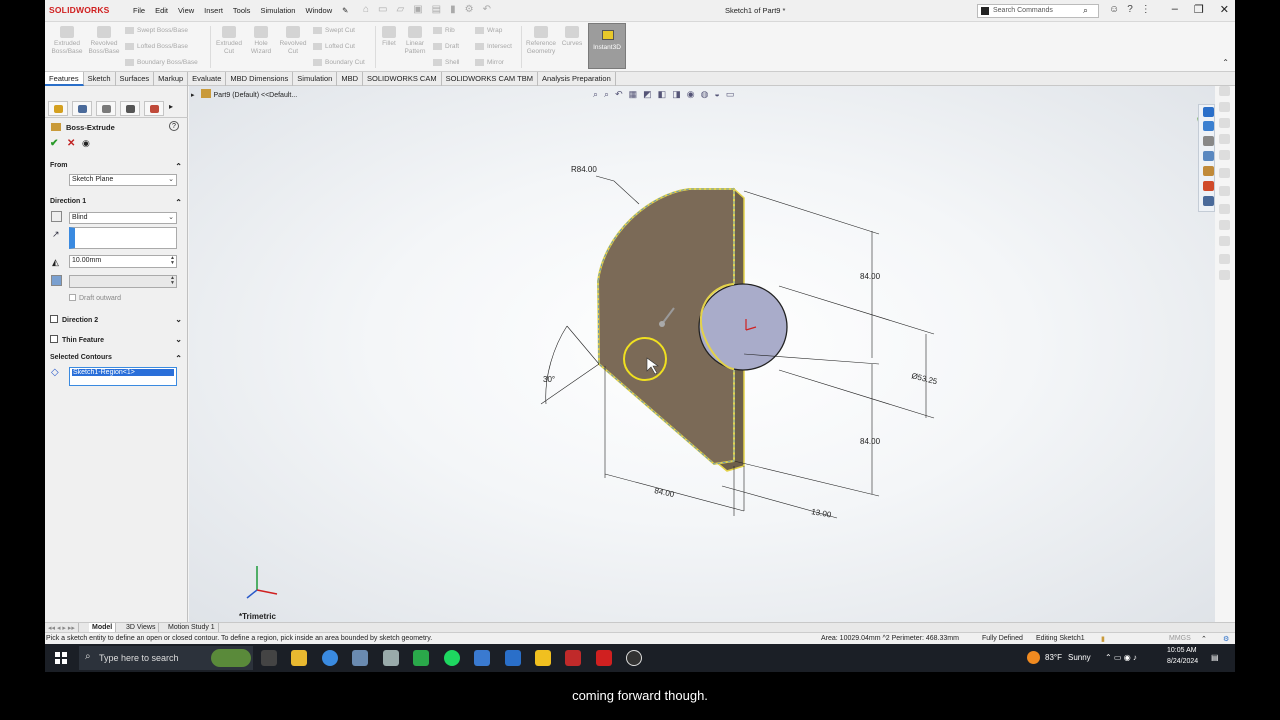  I want to click on tab-model: Model, so click(103, 627).